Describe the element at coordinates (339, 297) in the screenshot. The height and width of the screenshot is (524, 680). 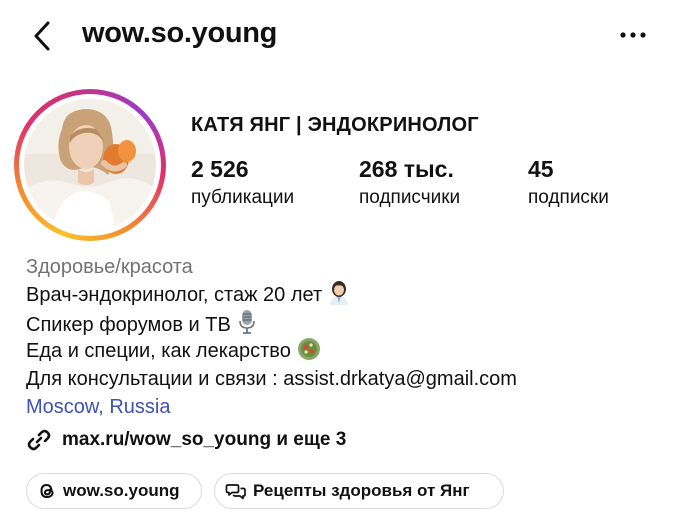
I see `doctor-emoji-icon` at that location.